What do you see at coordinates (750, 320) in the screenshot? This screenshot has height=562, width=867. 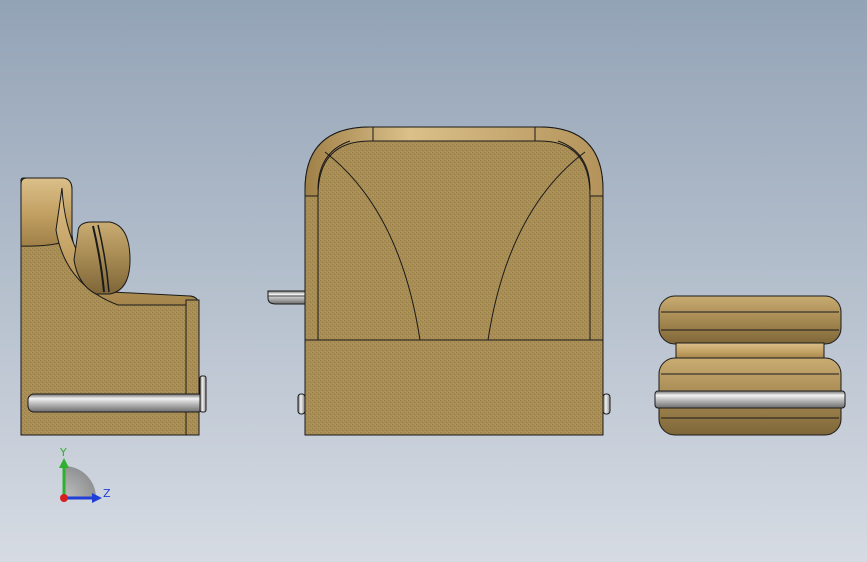 I see `ottoman-top-cushion` at bounding box center [750, 320].